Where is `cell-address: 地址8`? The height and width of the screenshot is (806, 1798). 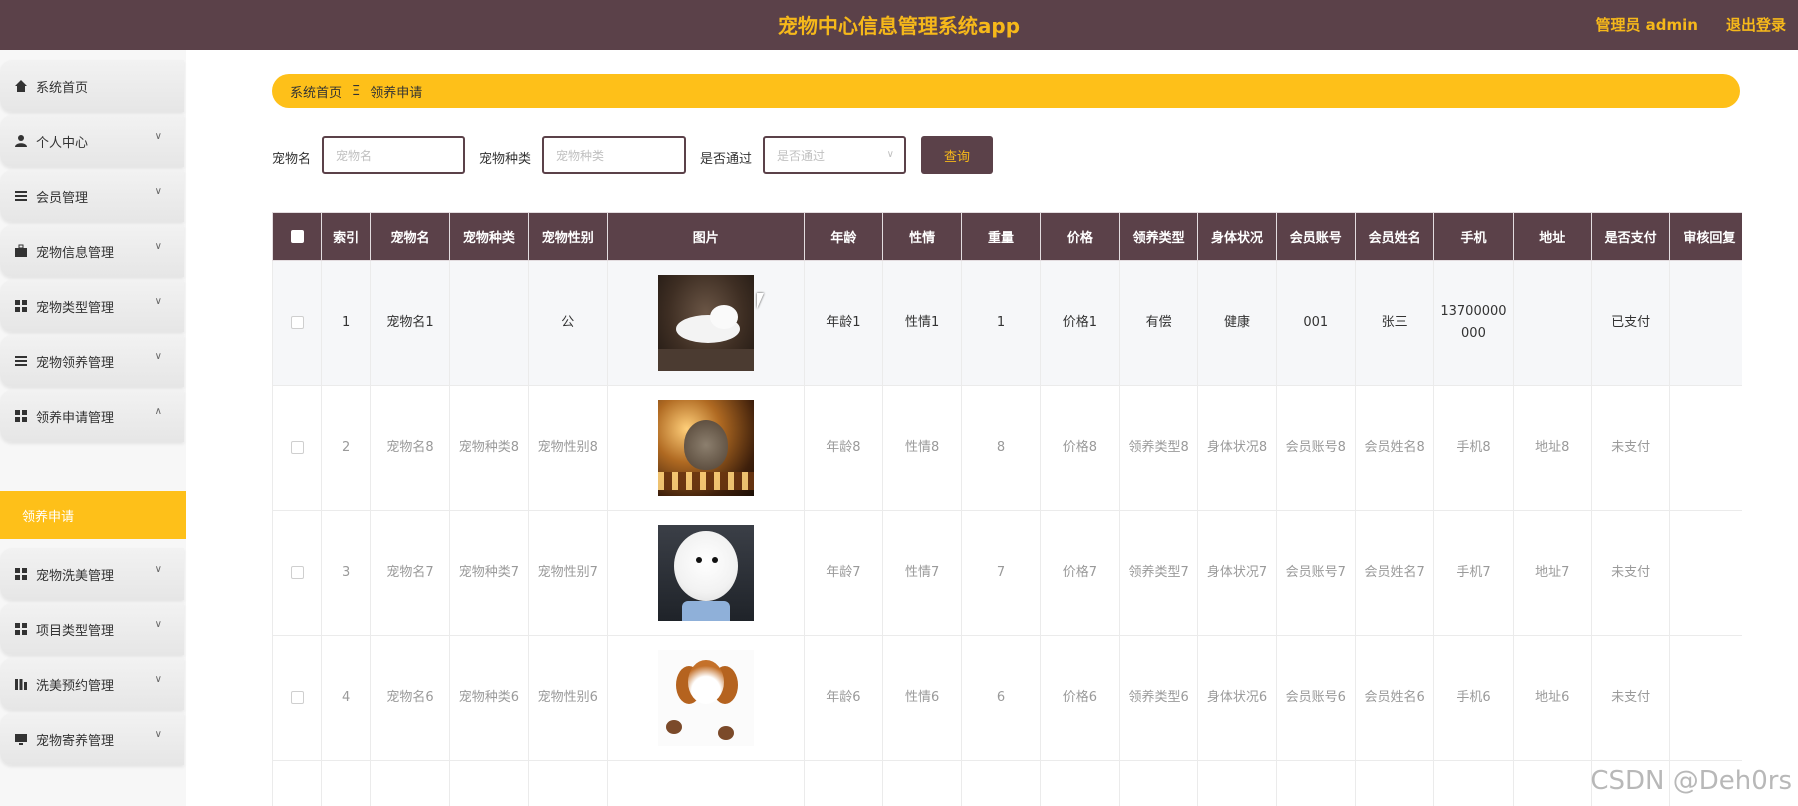
cell-address: 地址8 is located at coordinates (1552, 448).